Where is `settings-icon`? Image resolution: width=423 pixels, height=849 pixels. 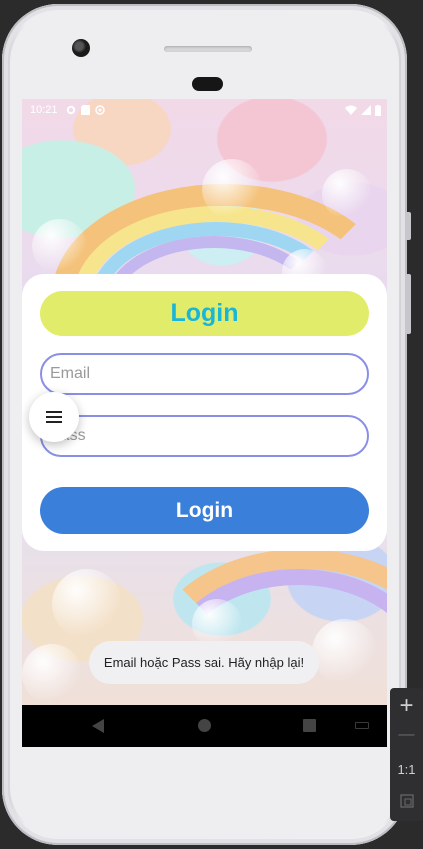
settings-icon is located at coordinates (70, 110).